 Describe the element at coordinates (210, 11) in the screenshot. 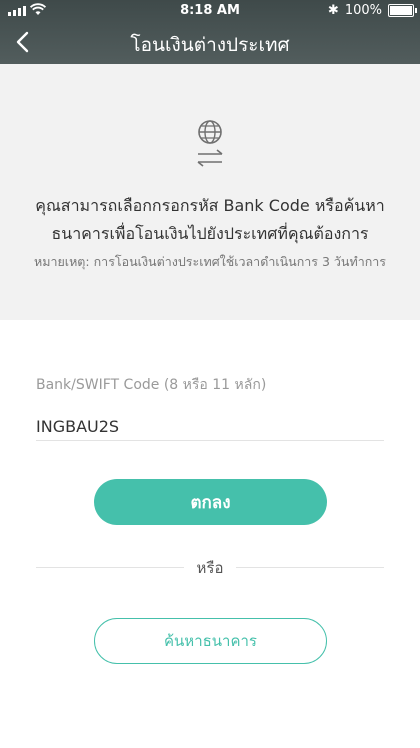

I see `status-bar: 8:18 AM ✱ 100%` at that location.